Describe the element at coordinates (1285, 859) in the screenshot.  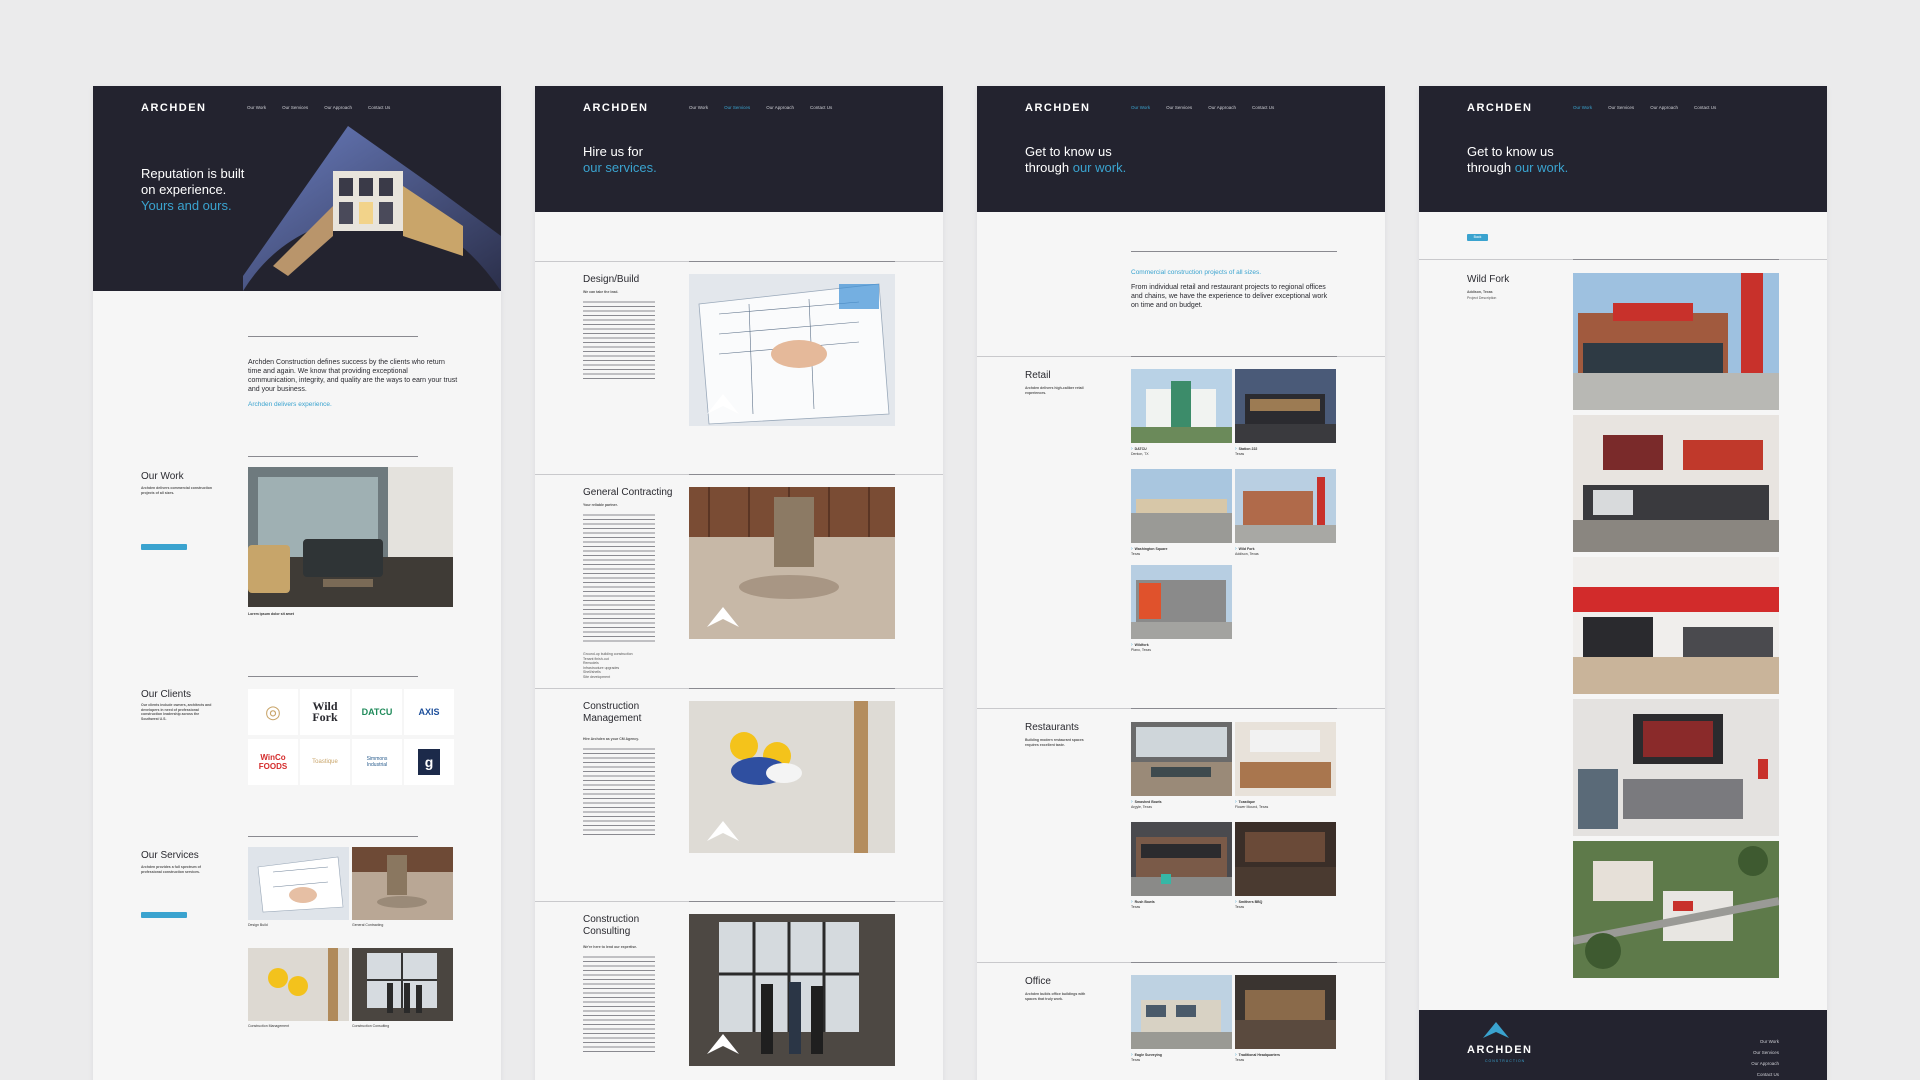
I see `rest-thumb-smithers-bbq` at that location.